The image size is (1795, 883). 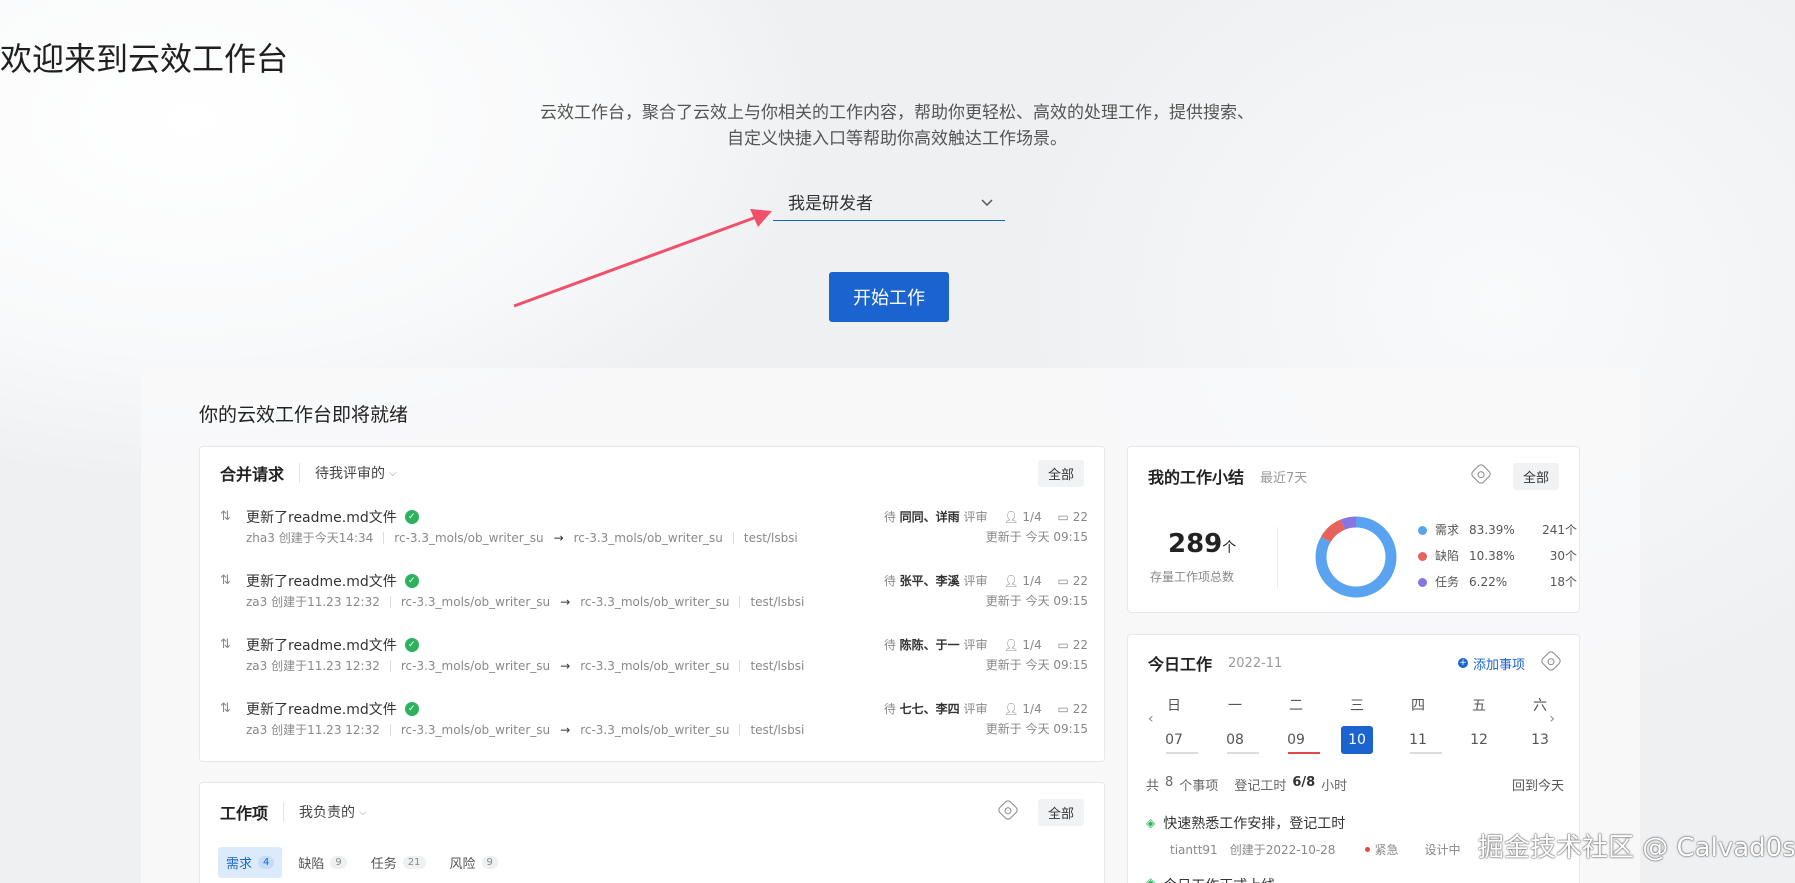 What do you see at coordinates (830, 204) in the screenshot?
I see `role-select-value: 我是研发者` at bounding box center [830, 204].